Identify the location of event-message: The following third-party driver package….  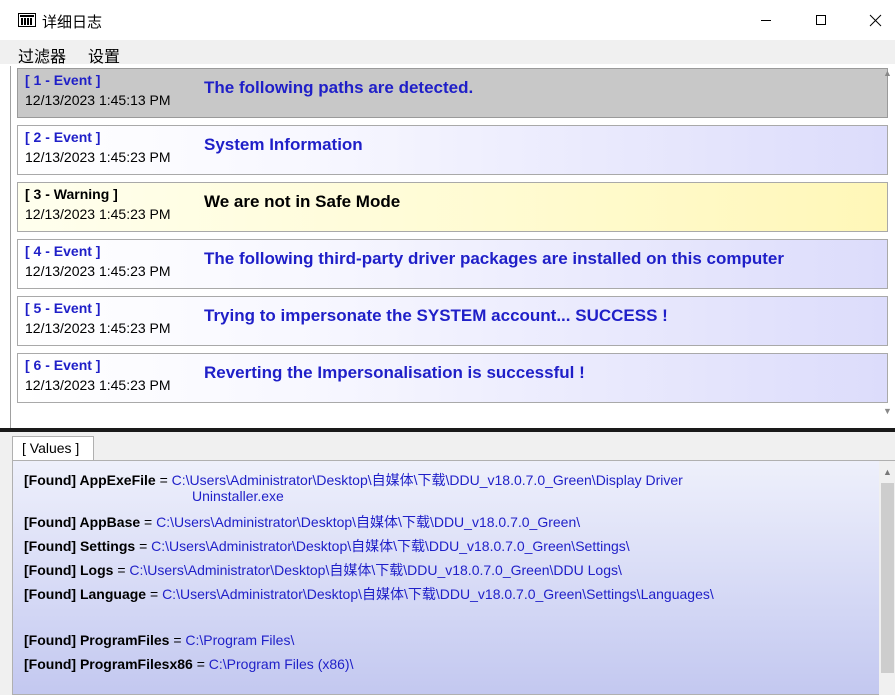
(494, 258).